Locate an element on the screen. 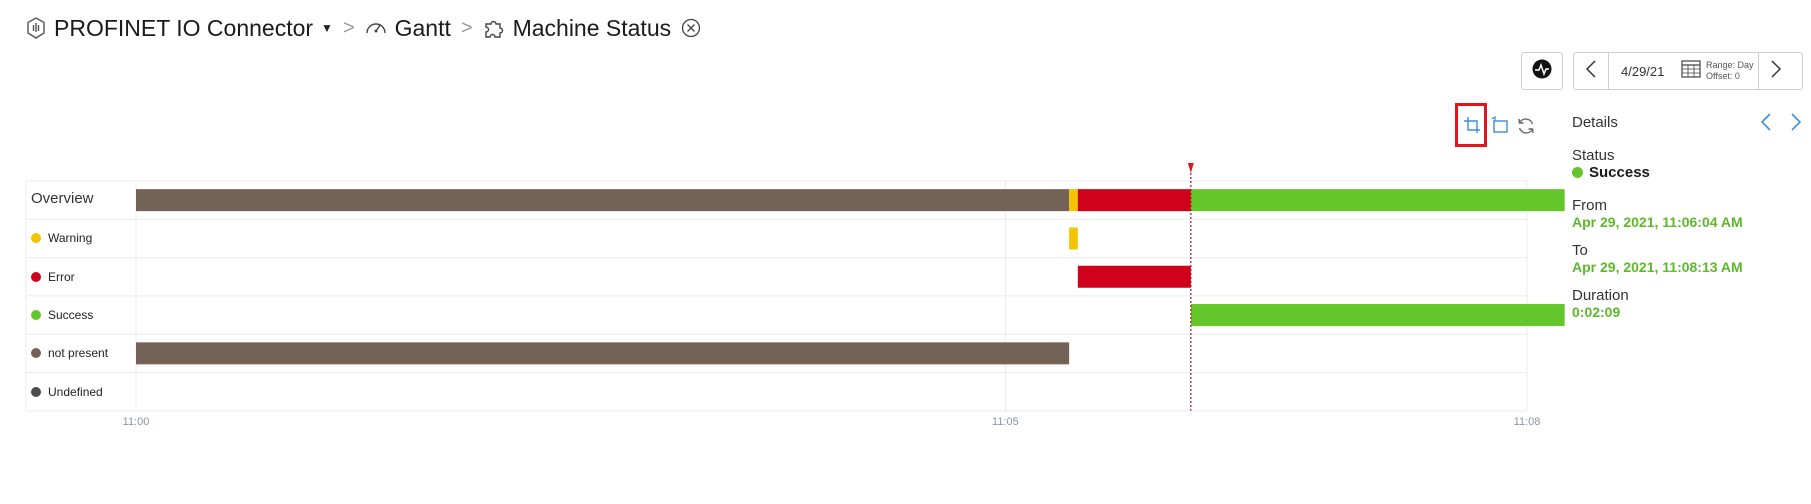  time-tick-label: 11:08 is located at coordinates (1527, 422).